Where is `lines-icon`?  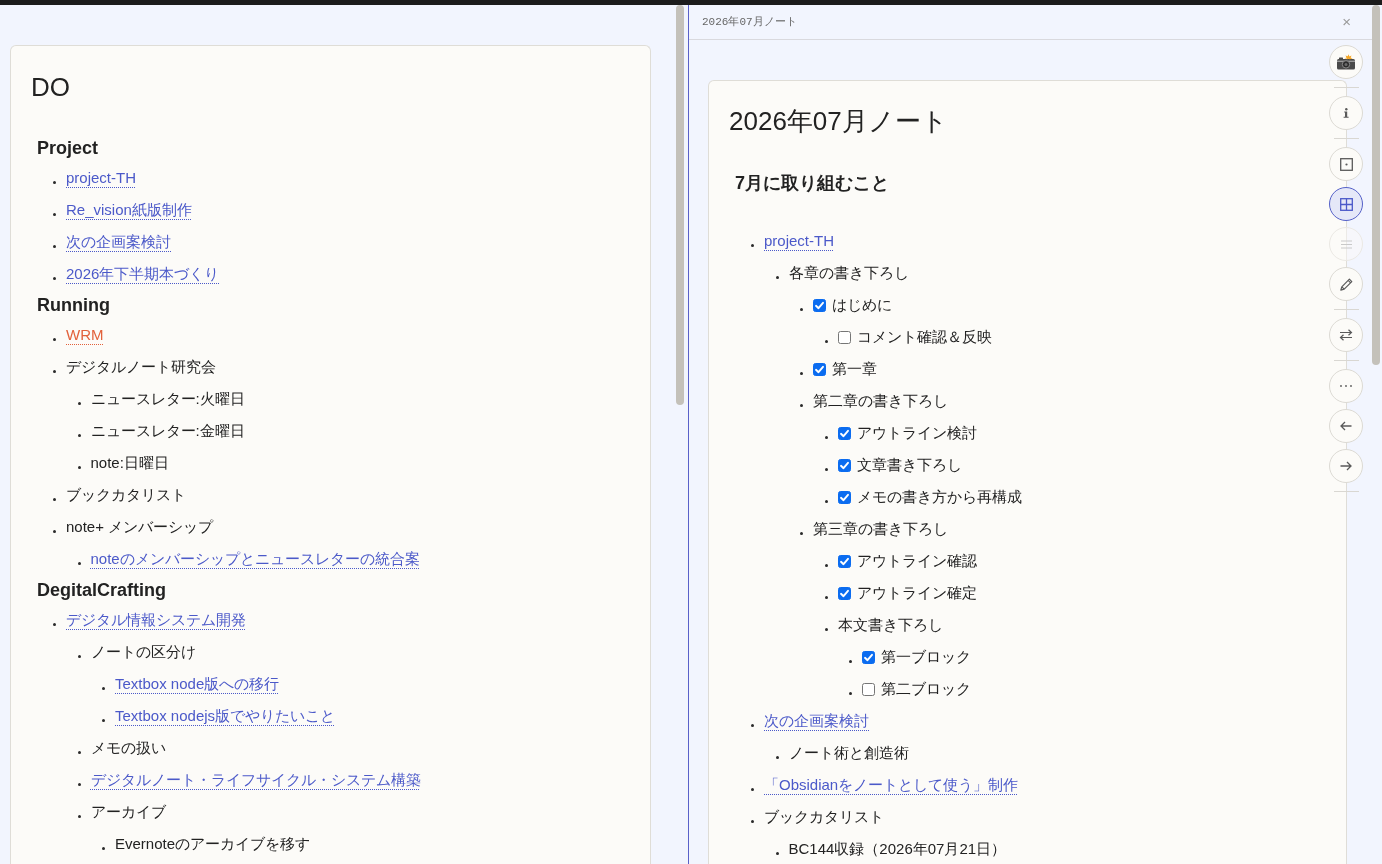 lines-icon is located at coordinates (1346, 244).